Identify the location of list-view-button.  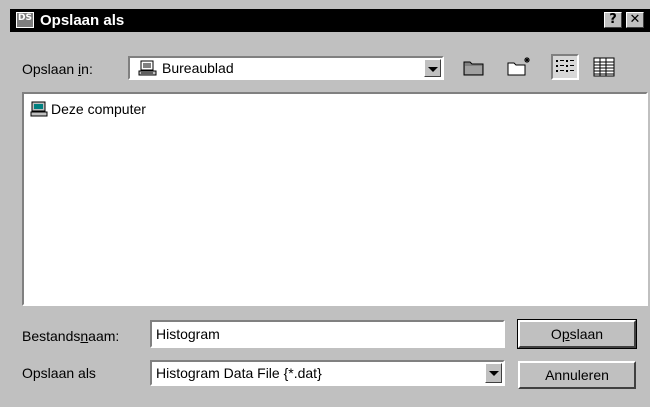
(565, 67).